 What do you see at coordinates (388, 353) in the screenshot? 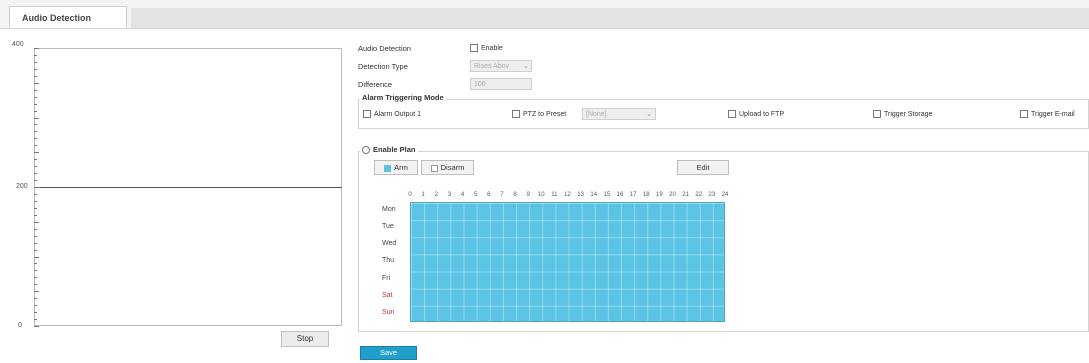
I see `save-button: Save` at bounding box center [388, 353].